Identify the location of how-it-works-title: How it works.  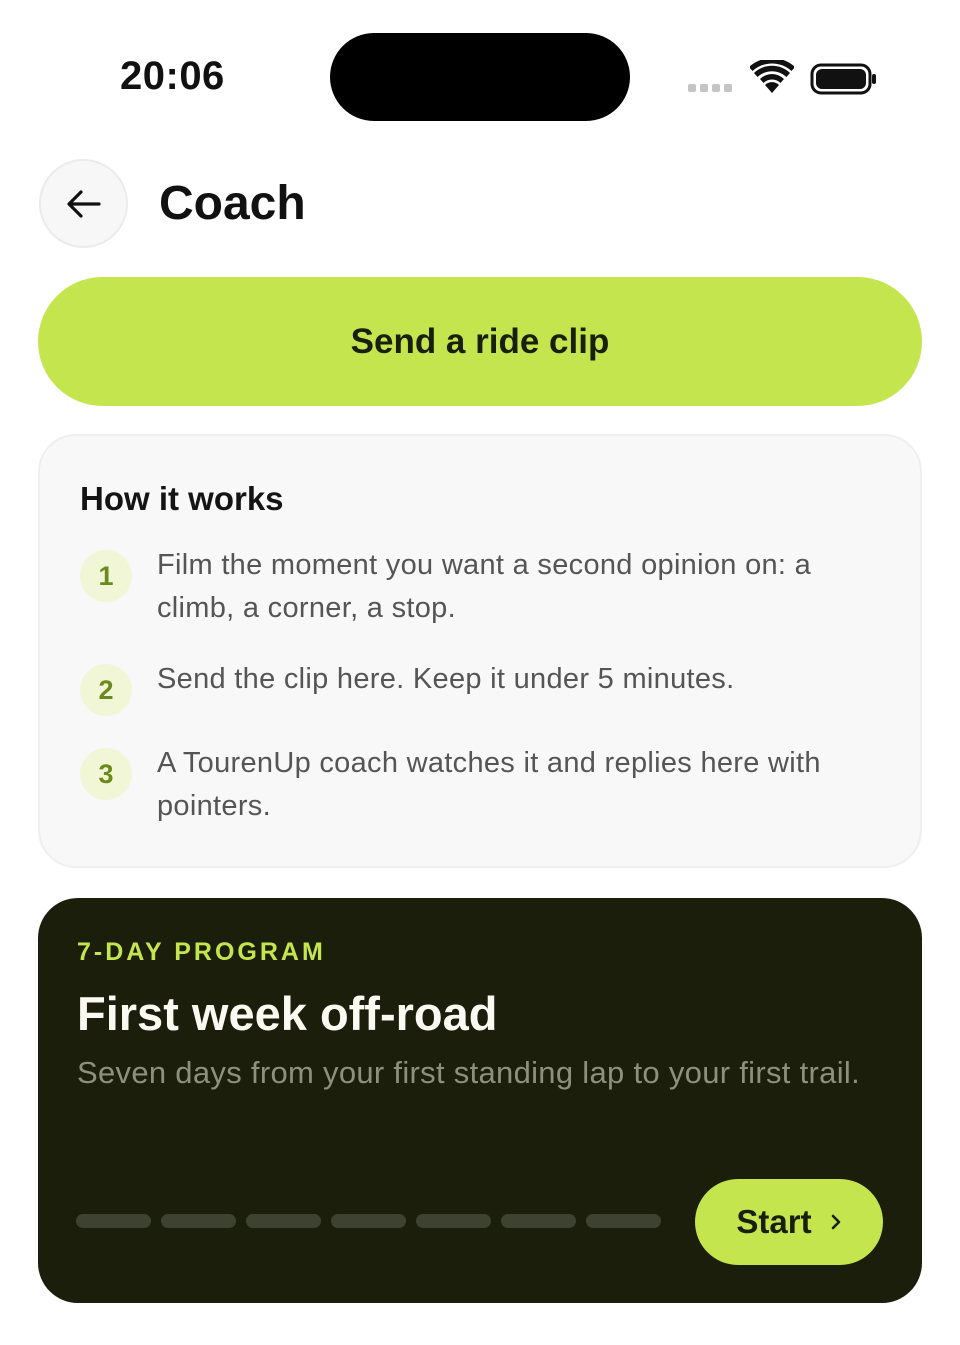
(182, 498).